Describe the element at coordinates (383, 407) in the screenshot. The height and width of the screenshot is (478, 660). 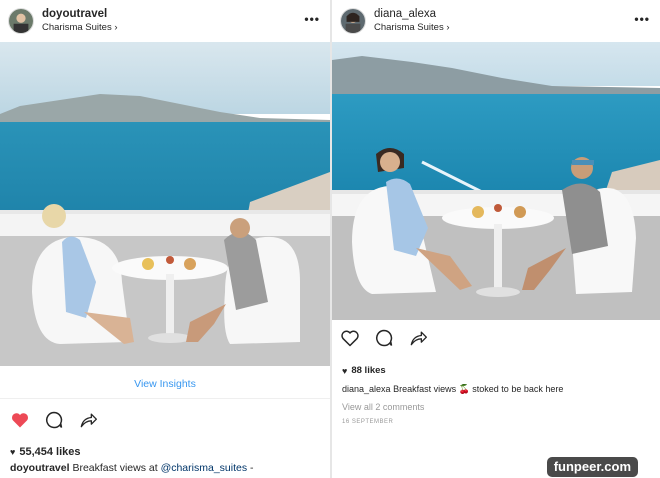
I see `view-all-comments-link: View all 2 comments` at that location.